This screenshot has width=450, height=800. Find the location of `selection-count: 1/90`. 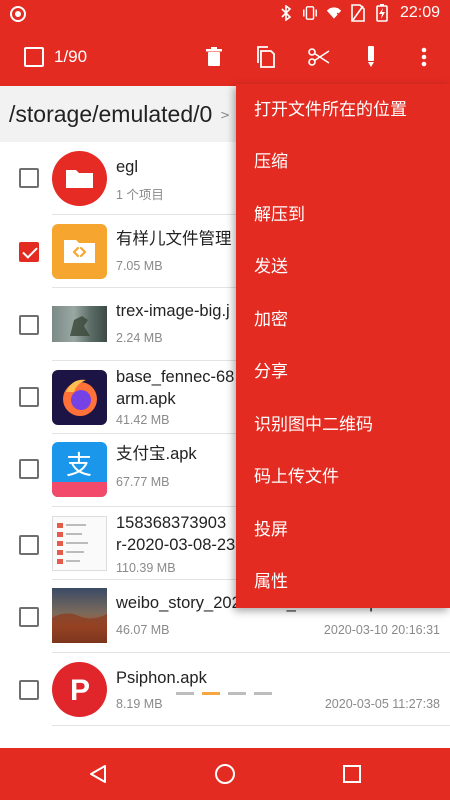

selection-count: 1/90 is located at coordinates (71, 56).